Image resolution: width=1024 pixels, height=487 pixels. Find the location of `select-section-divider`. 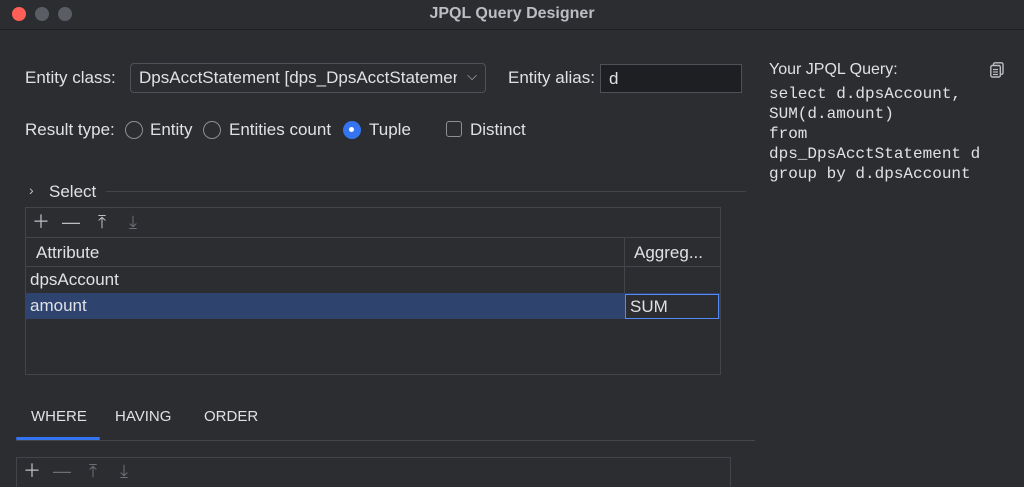

select-section-divider is located at coordinates (426, 191).